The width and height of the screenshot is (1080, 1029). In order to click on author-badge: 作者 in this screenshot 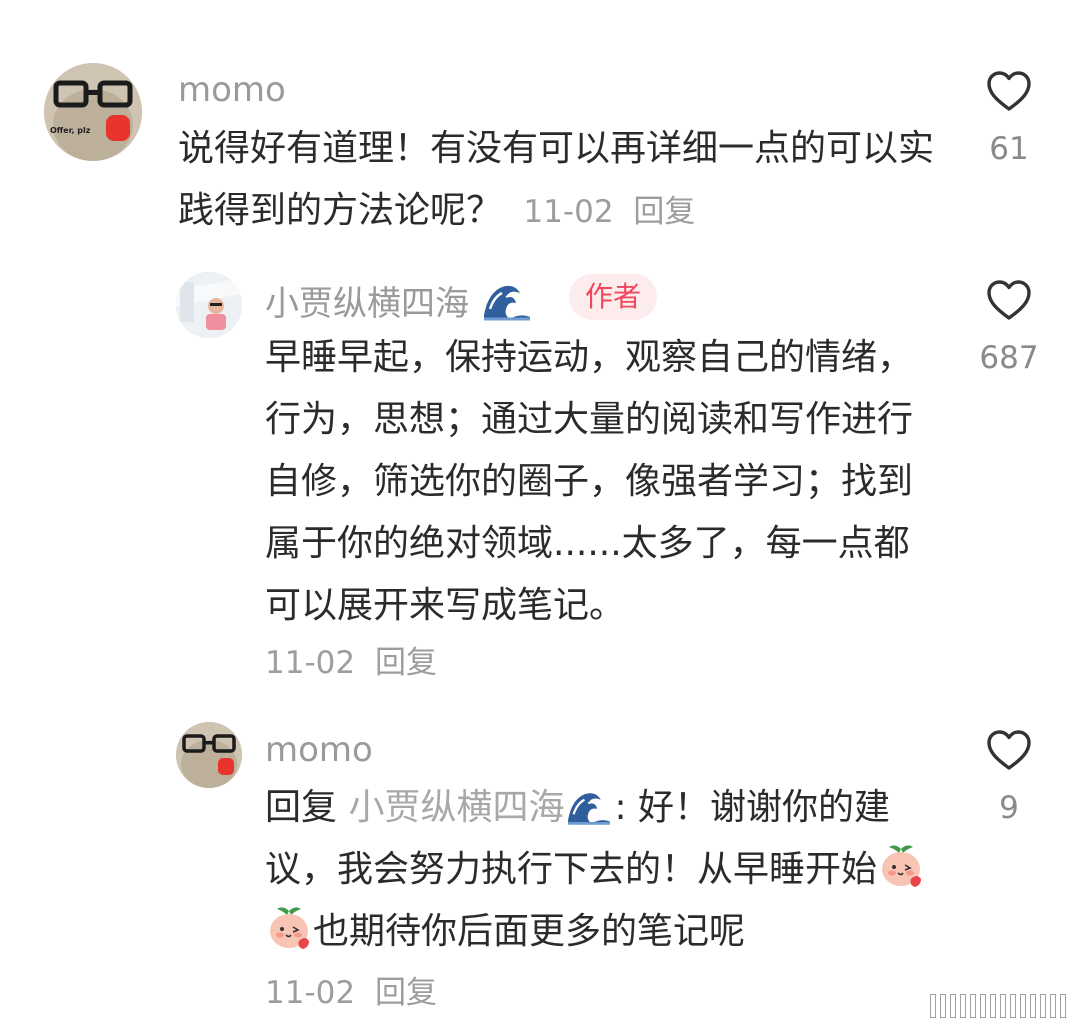, I will do `click(613, 297)`.